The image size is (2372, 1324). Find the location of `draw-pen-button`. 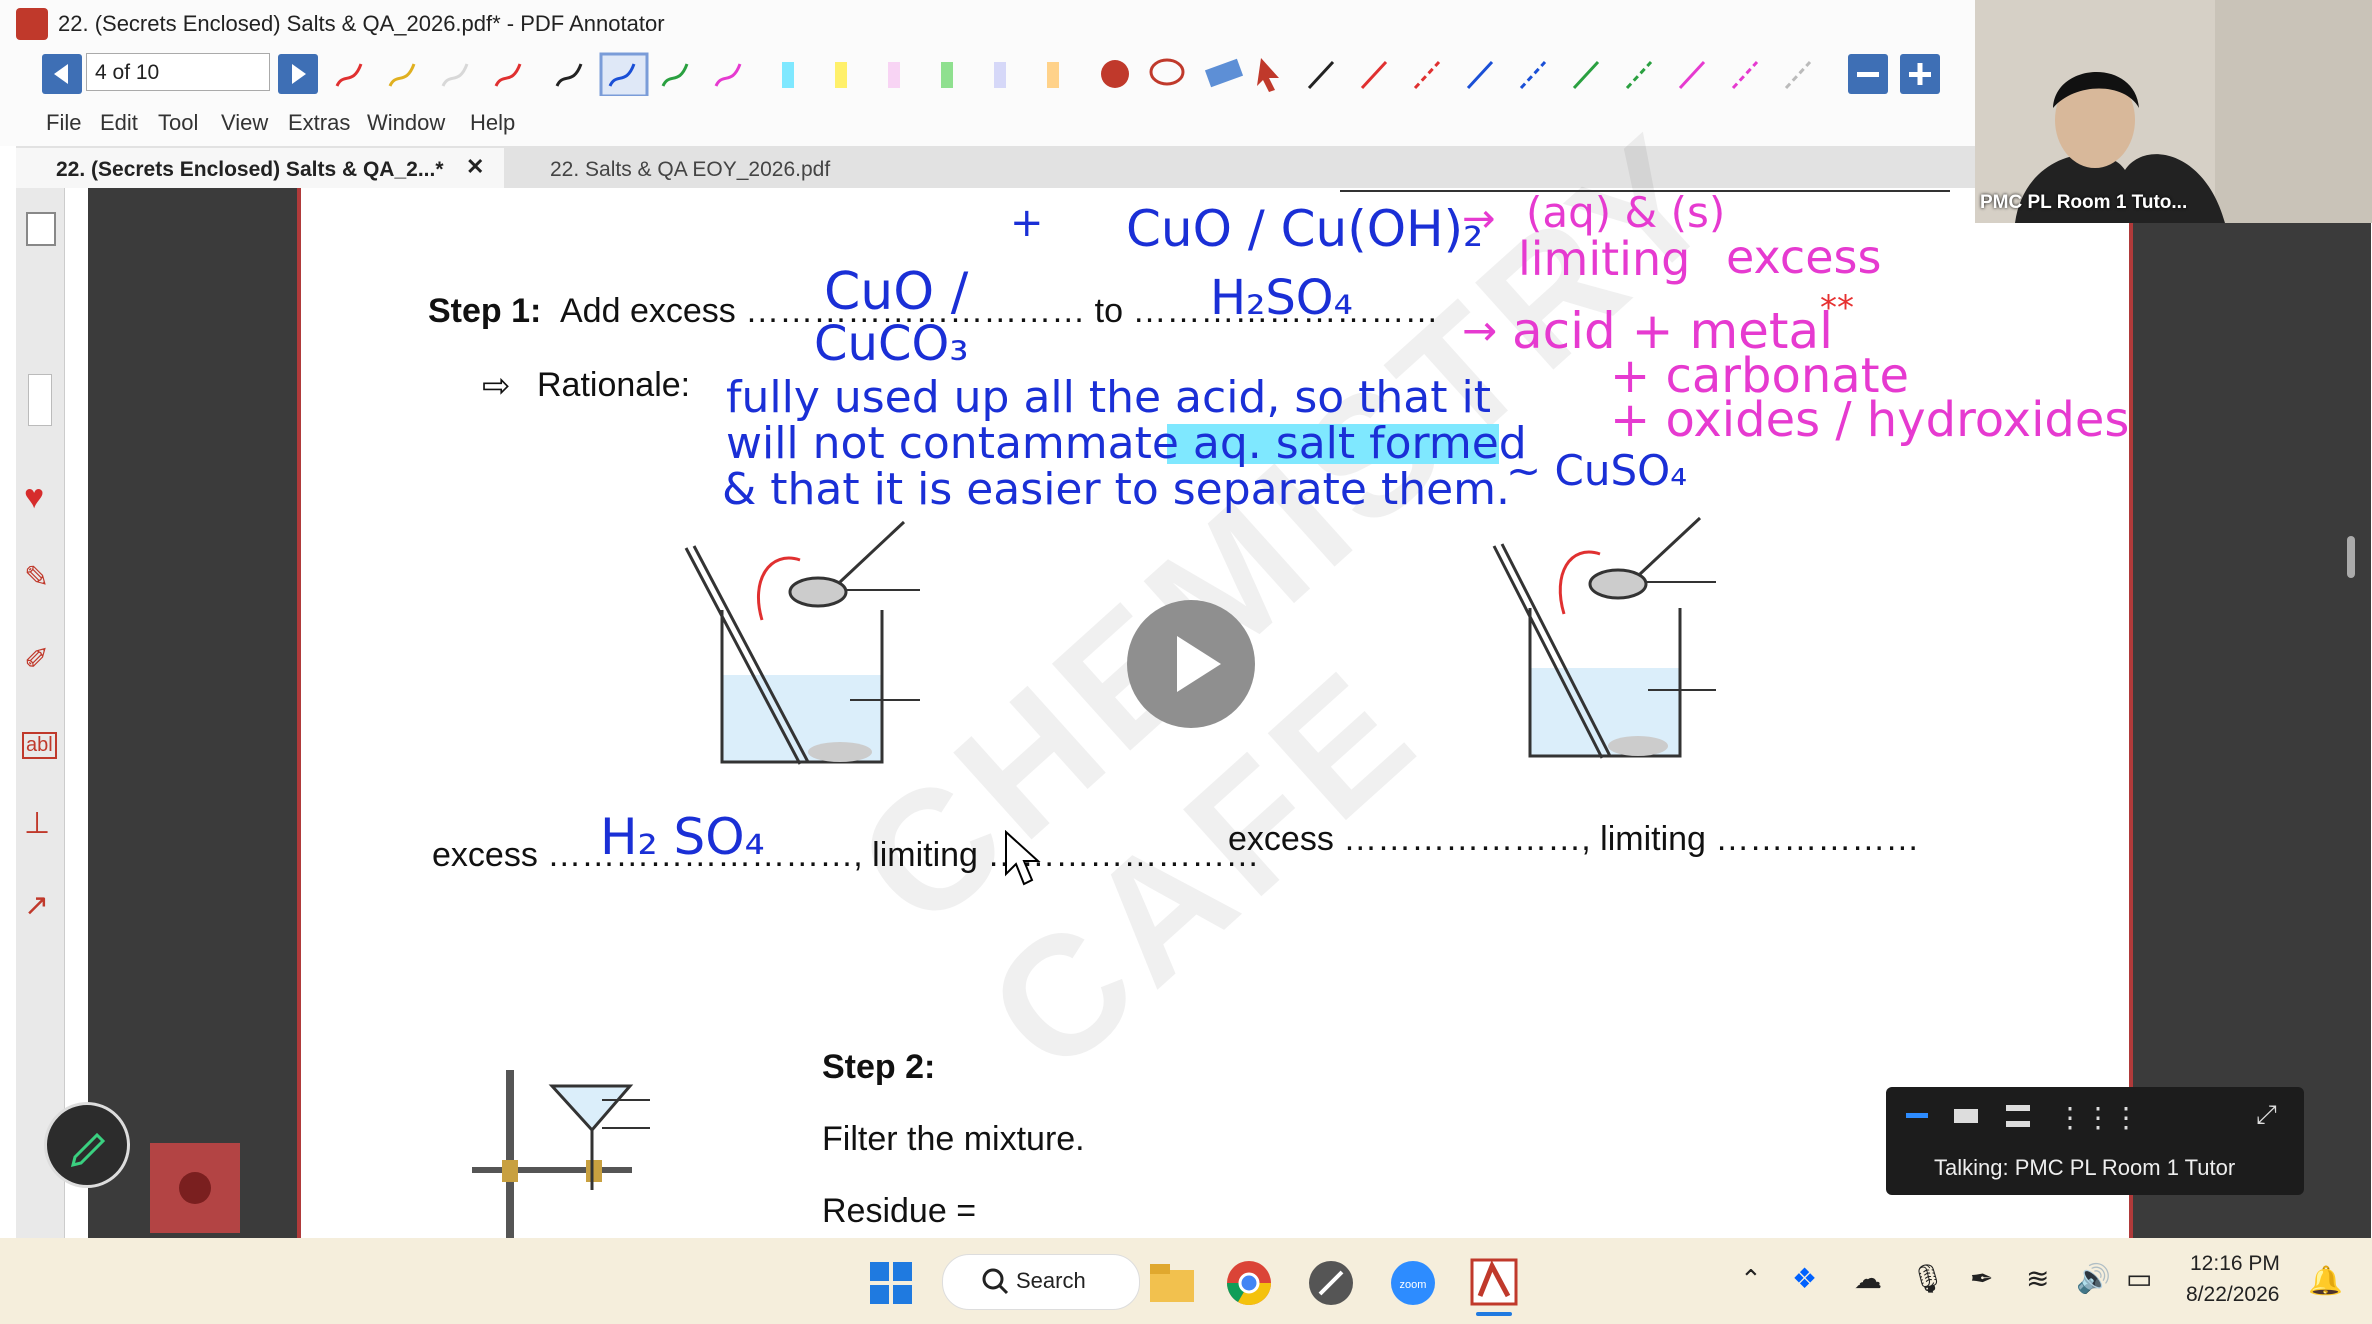

draw-pen-button is located at coordinates (87, 1145).